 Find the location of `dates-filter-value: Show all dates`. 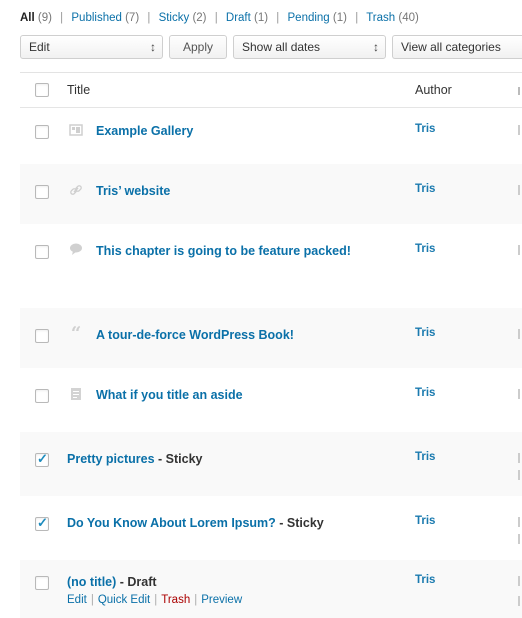

dates-filter-value: Show all dates is located at coordinates (281, 47).